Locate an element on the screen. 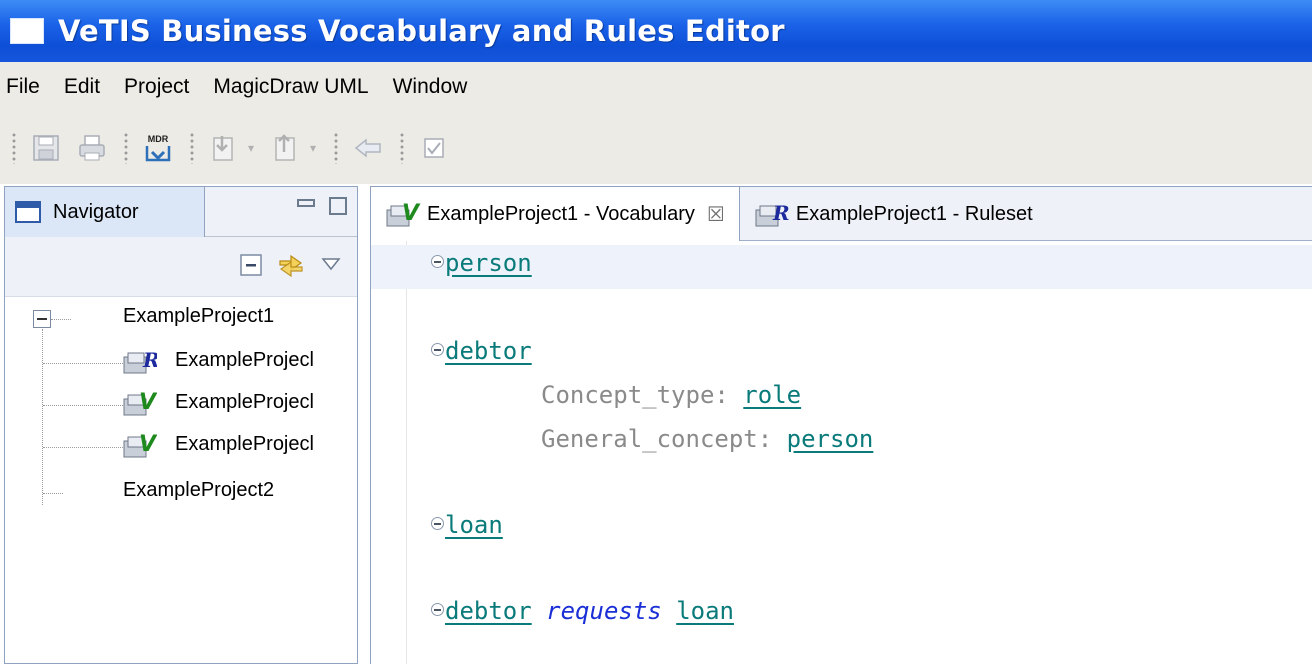  tree-collapse-toggle is located at coordinates (42, 319).